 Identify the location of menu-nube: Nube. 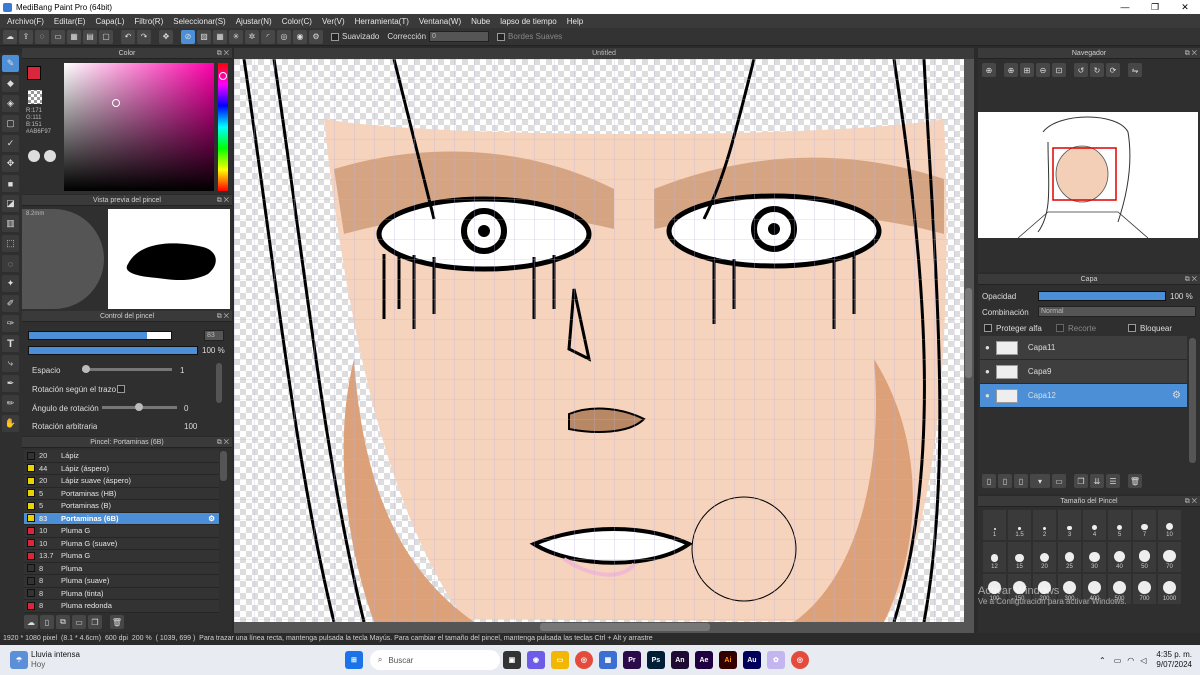
(480, 21).